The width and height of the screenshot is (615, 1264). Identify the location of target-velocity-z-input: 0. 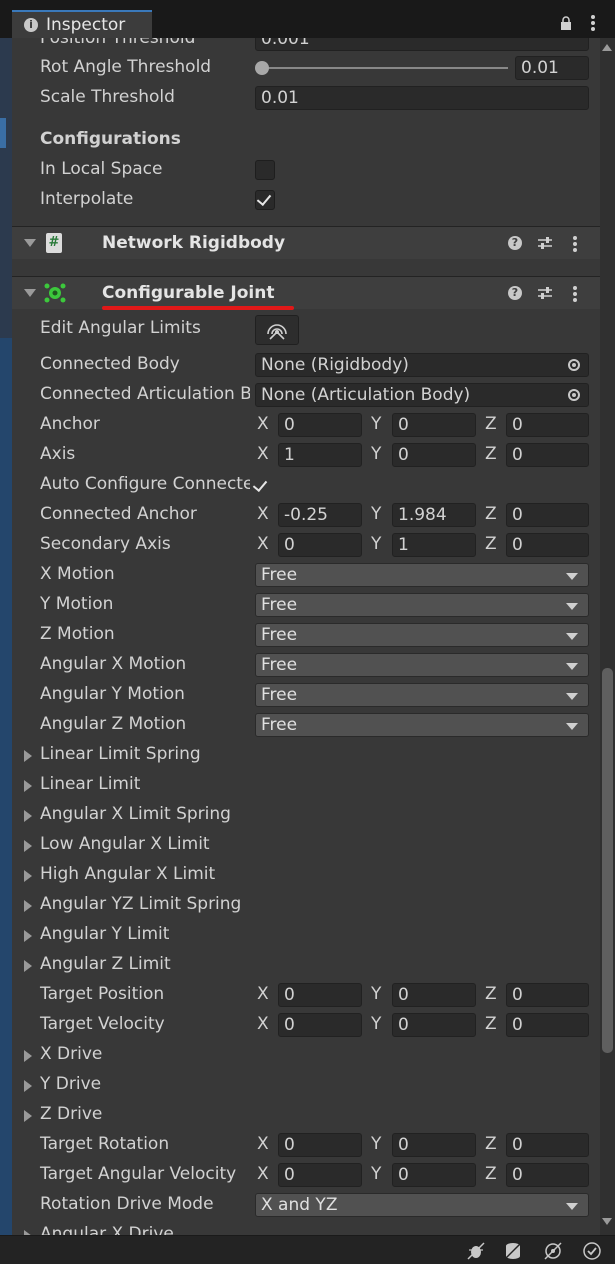
(547, 1025).